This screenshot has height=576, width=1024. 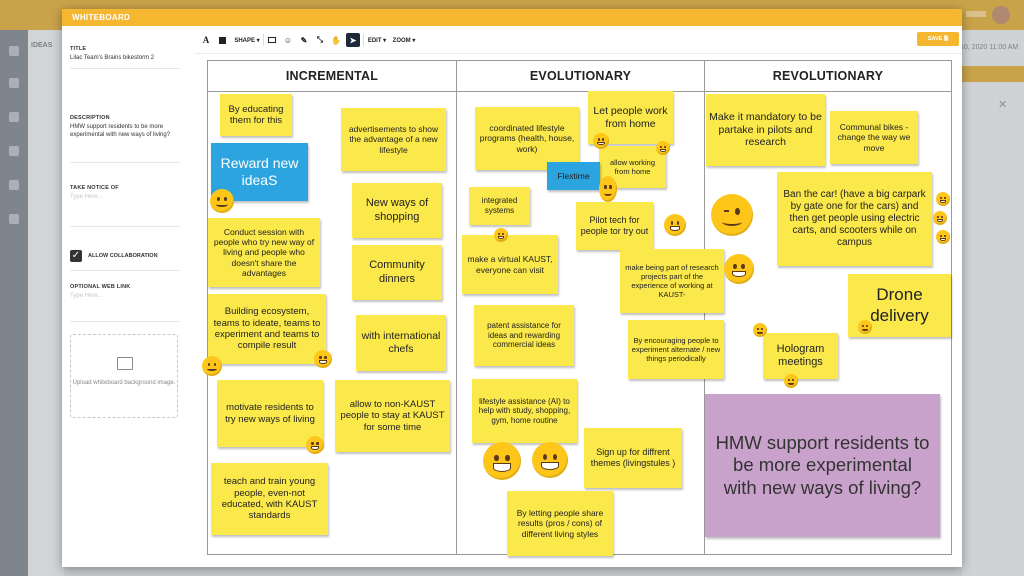 What do you see at coordinates (332, 76) in the screenshot?
I see `column-header-incremental: INCREMENTAL` at bounding box center [332, 76].